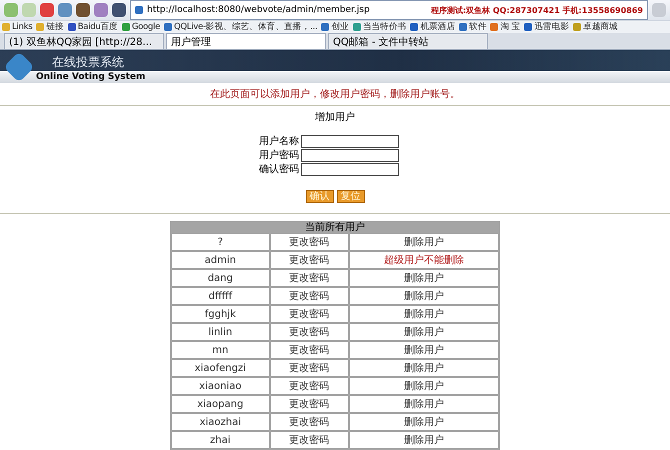 The width and height of the screenshot is (670, 450). Describe the element at coordinates (438, 27) in the screenshot. I see `bookmark-link: 机票酒店` at that location.